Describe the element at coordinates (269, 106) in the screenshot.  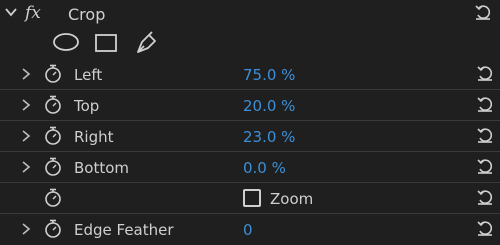
I see `property-value: 20.0 %` at that location.